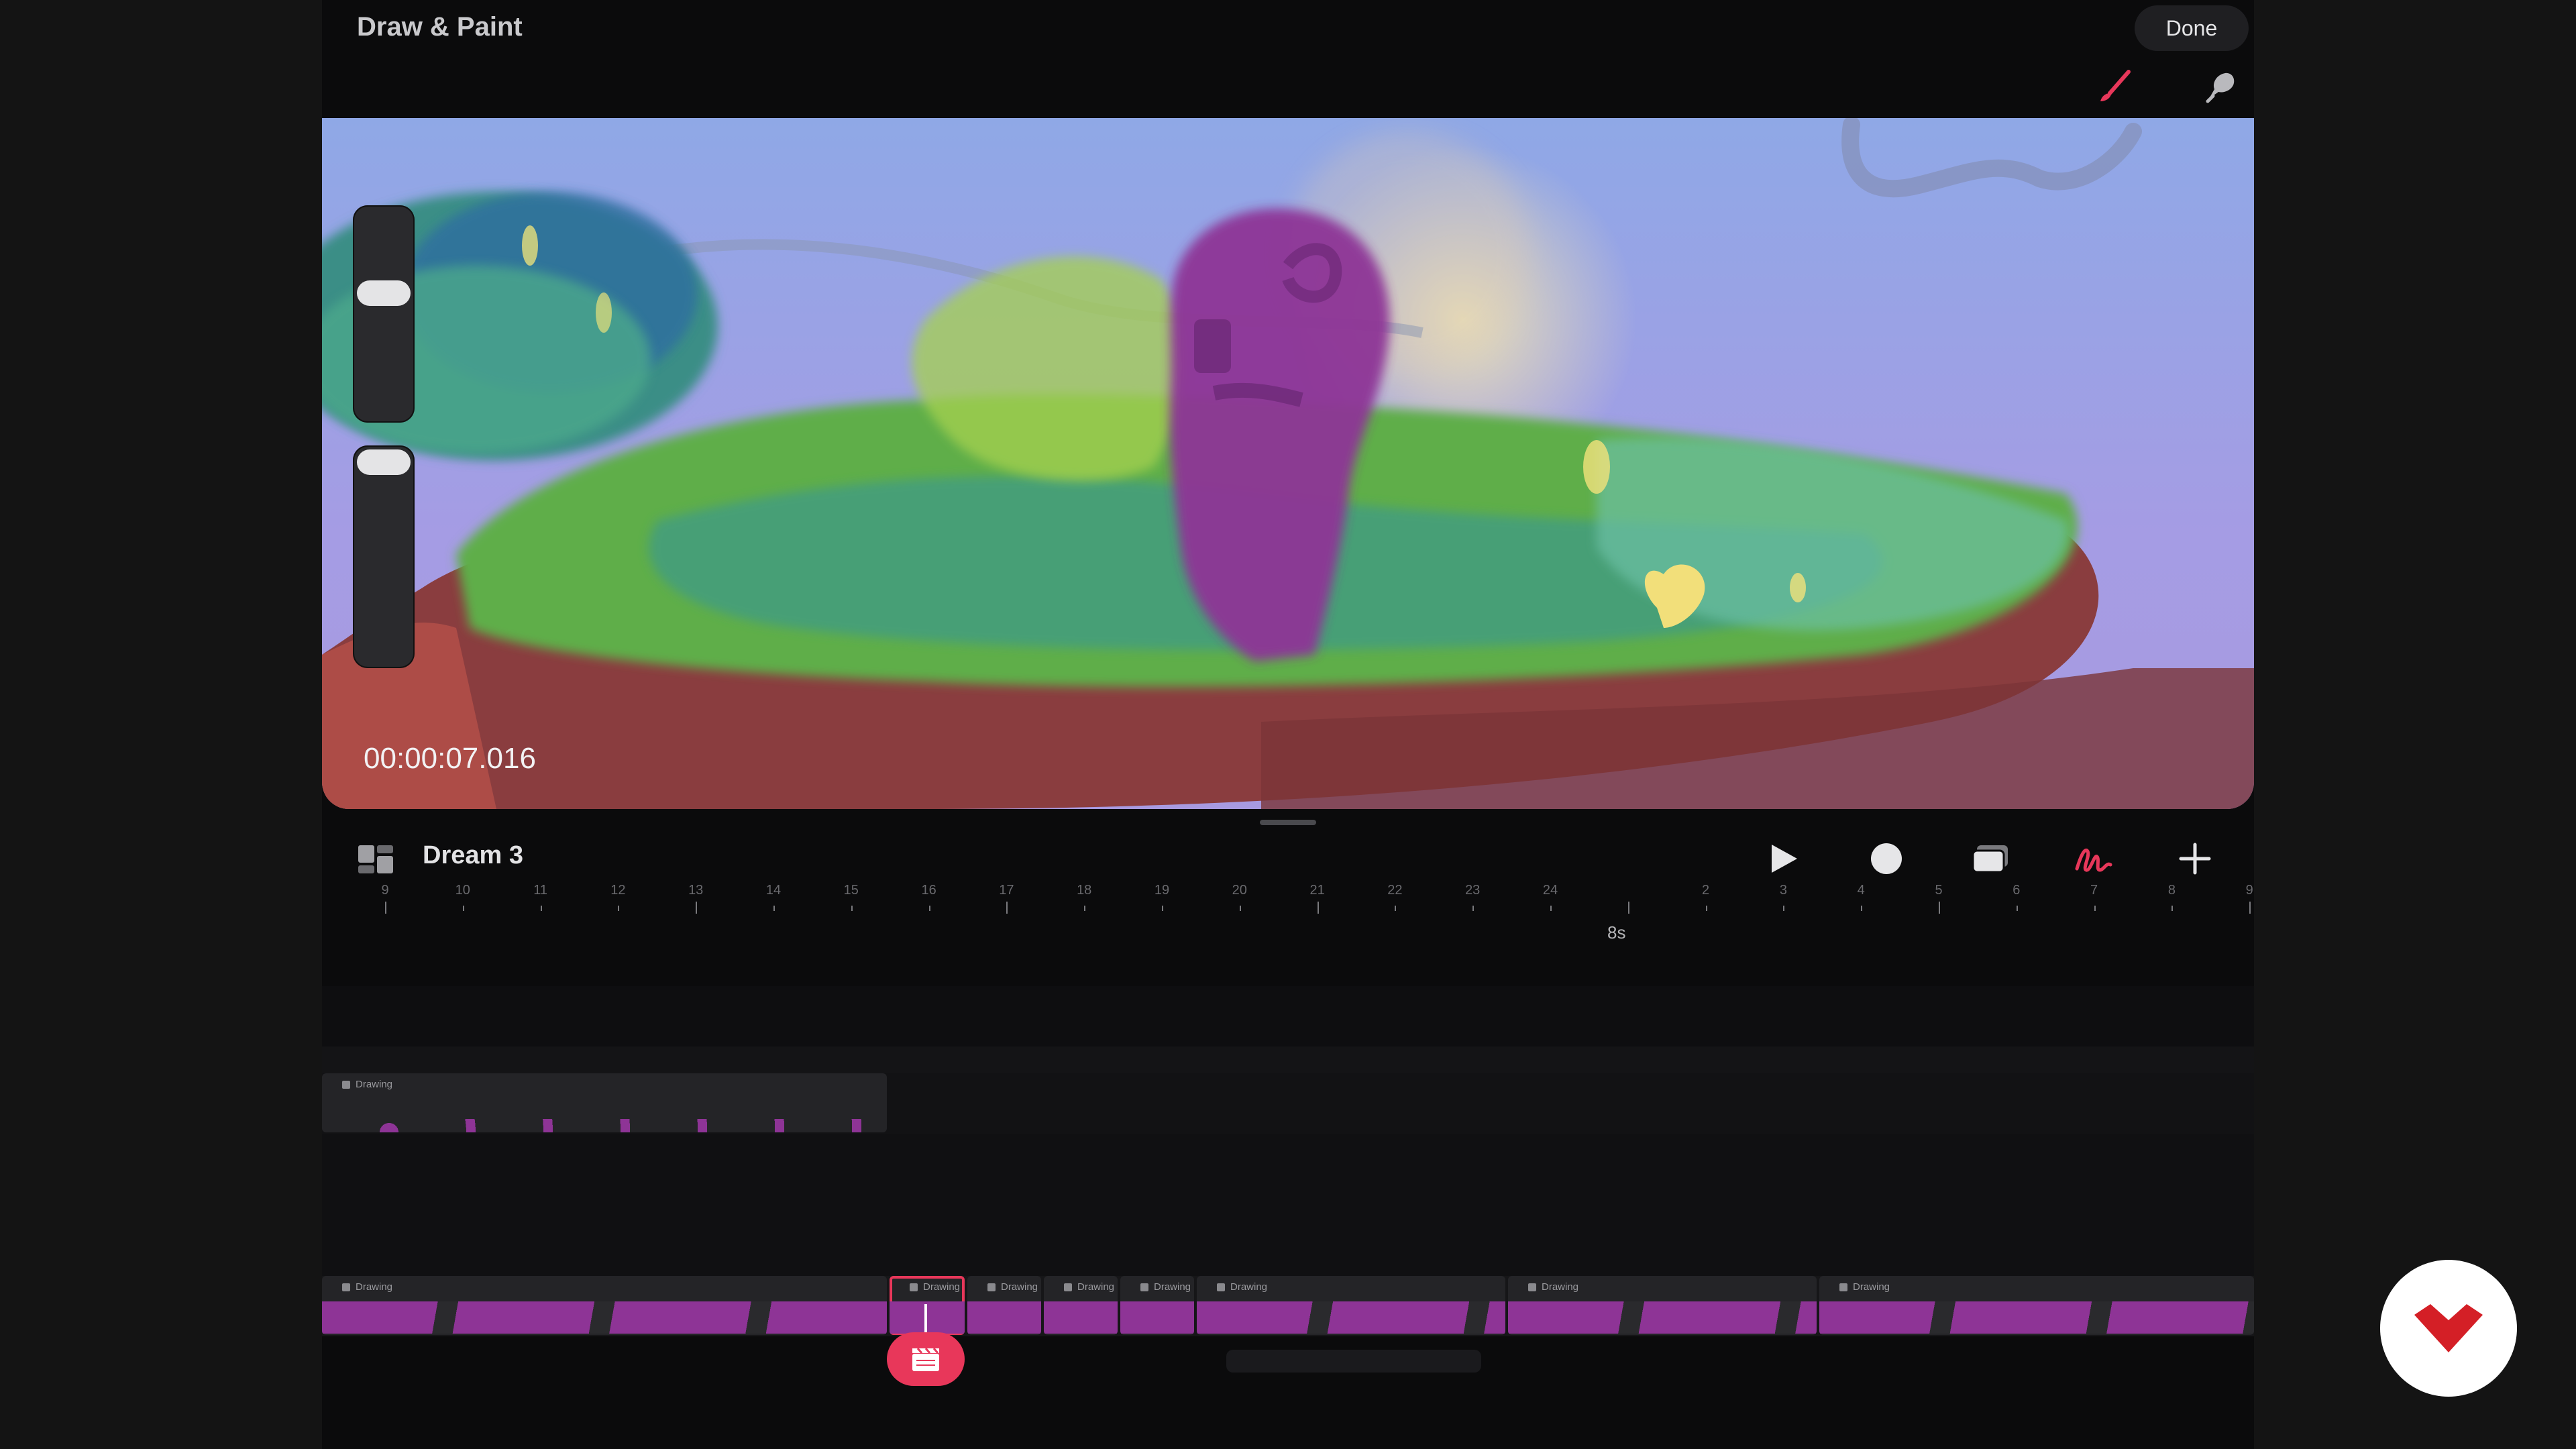 Image resolution: width=2576 pixels, height=1449 pixels. I want to click on ruler-tick-label: 24, so click(1550, 890).